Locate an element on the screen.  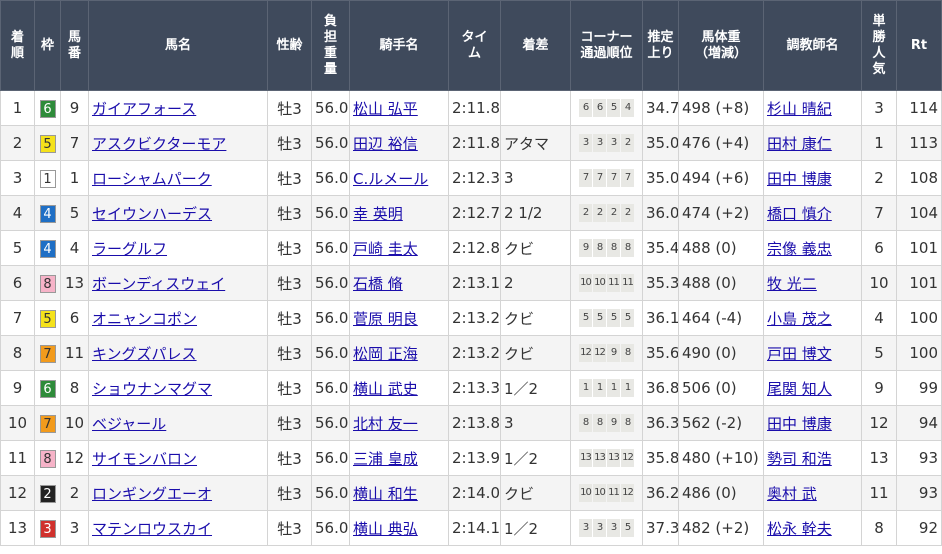
corner-cell: 2222 is located at coordinates (606, 213).